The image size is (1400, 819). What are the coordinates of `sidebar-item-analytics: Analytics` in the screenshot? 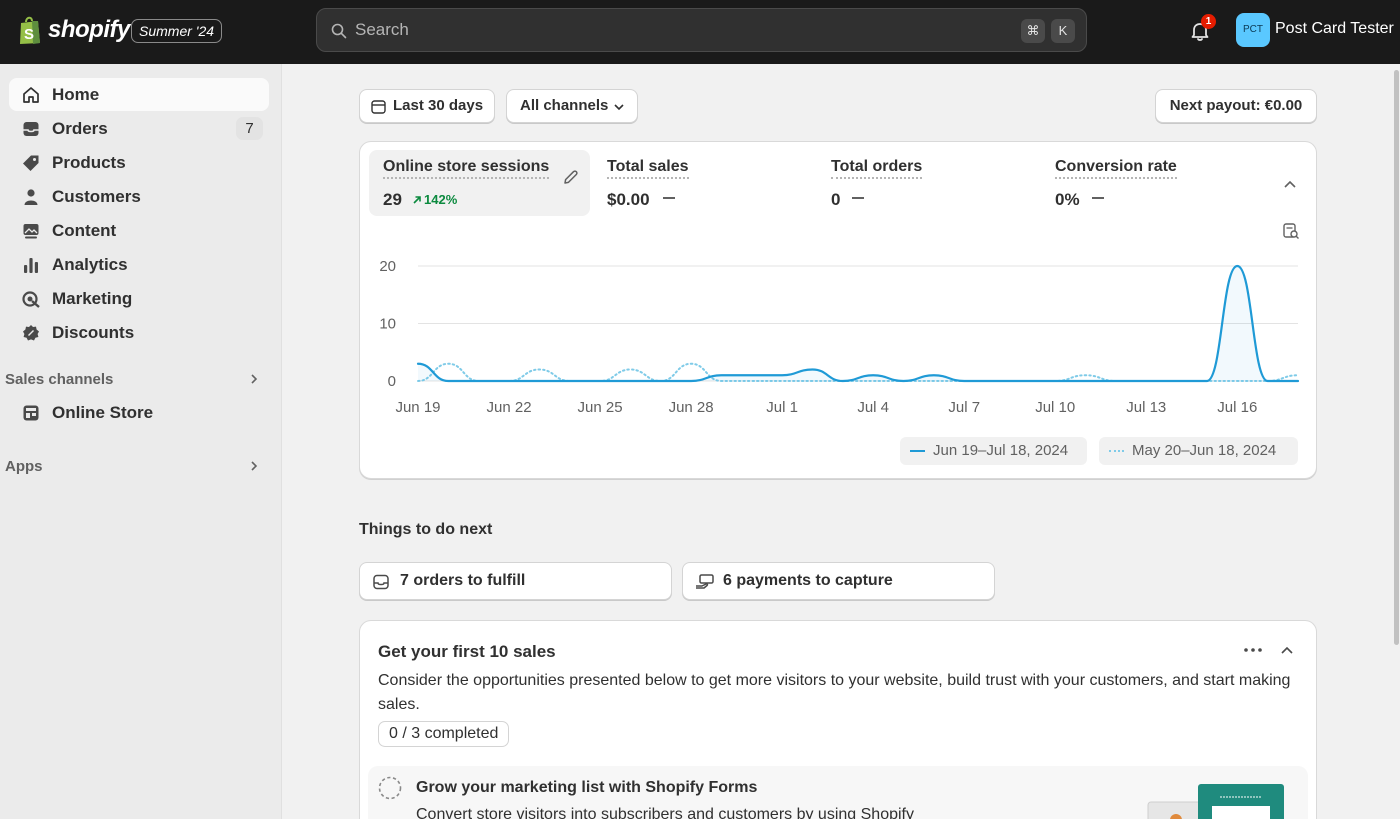 It's located at (139, 264).